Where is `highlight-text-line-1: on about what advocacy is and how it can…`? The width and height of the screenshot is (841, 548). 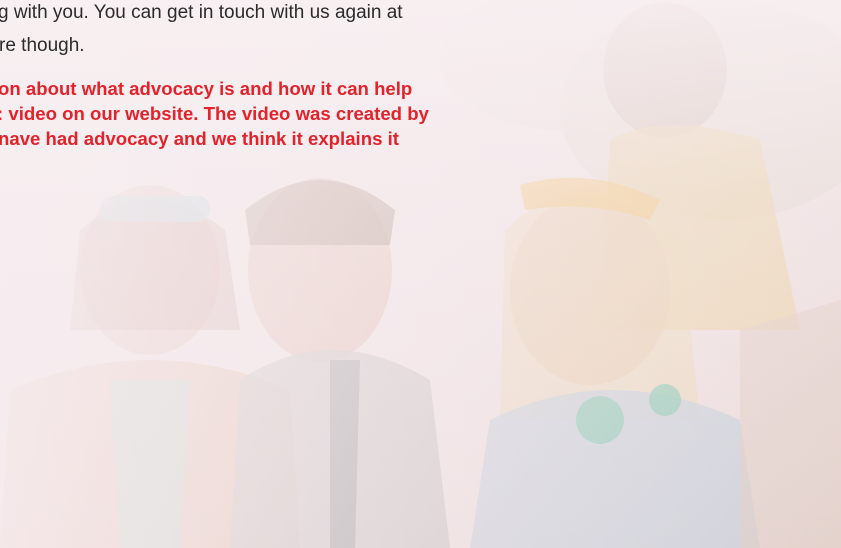
highlight-text-line-1: on about what advocacy is and how it can… is located at coordinates (206, 88).